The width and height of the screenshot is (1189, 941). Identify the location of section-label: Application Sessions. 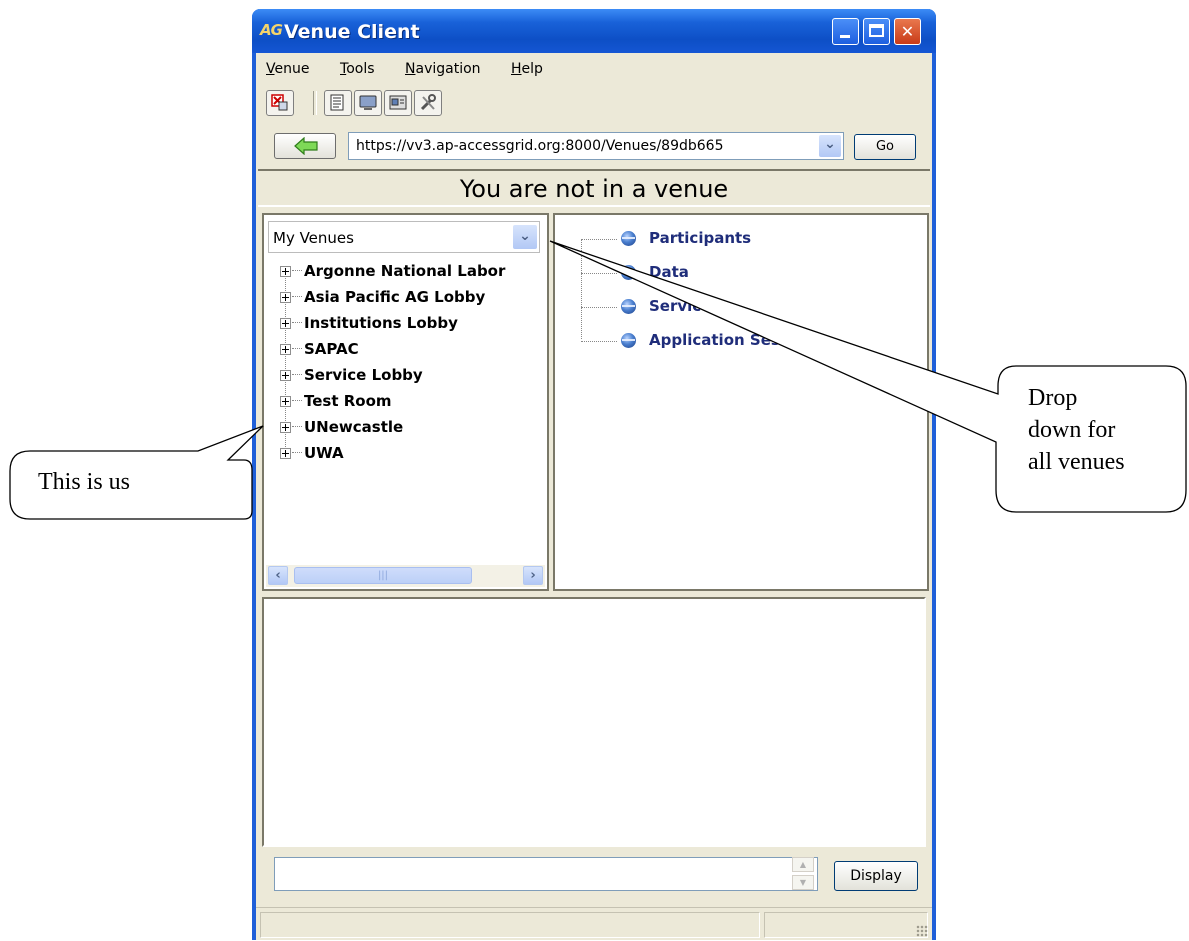
(736, 340).